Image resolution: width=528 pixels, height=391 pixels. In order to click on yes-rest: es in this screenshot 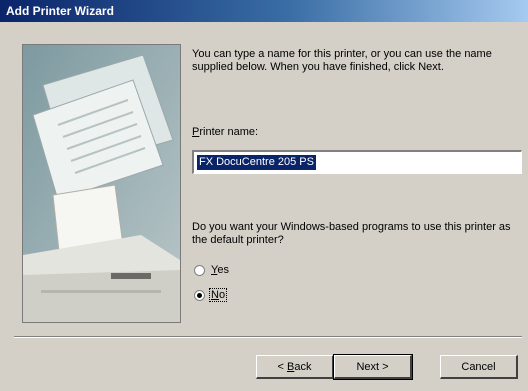, I will do `click(223, 270)`.